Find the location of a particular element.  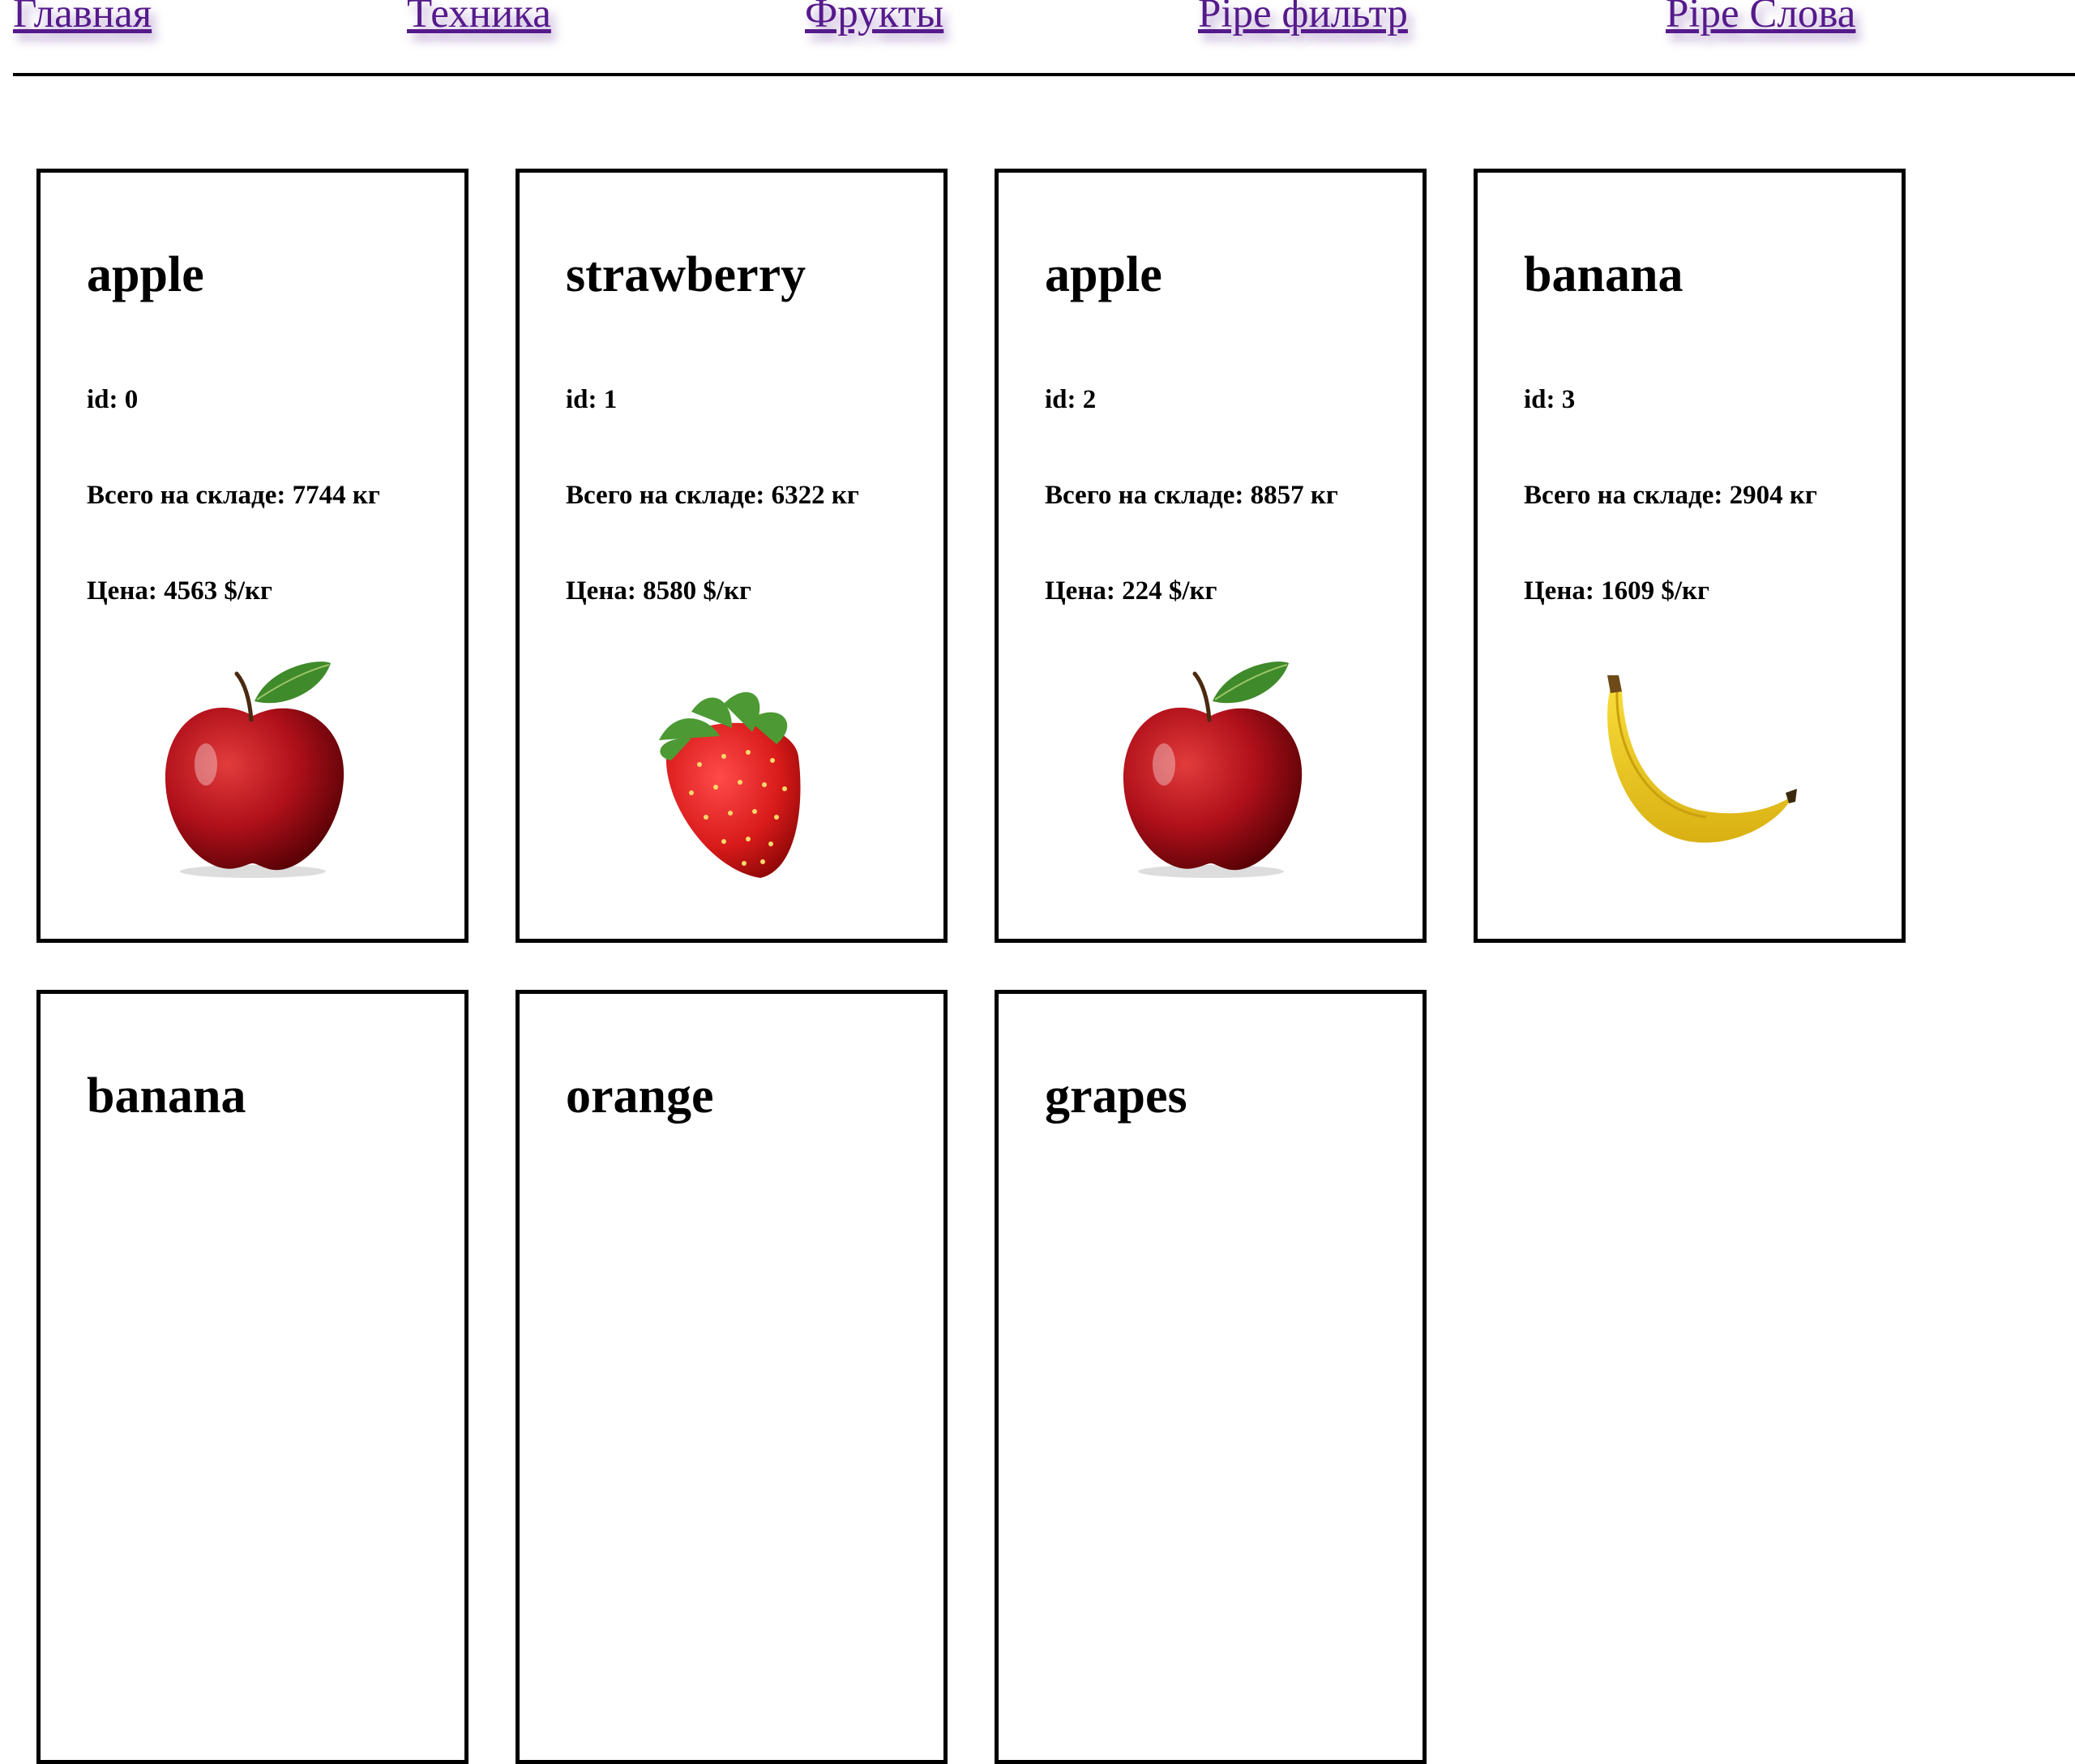

product-stock: Всего на складе: 6322 кг is located at coordinates (713, 495).